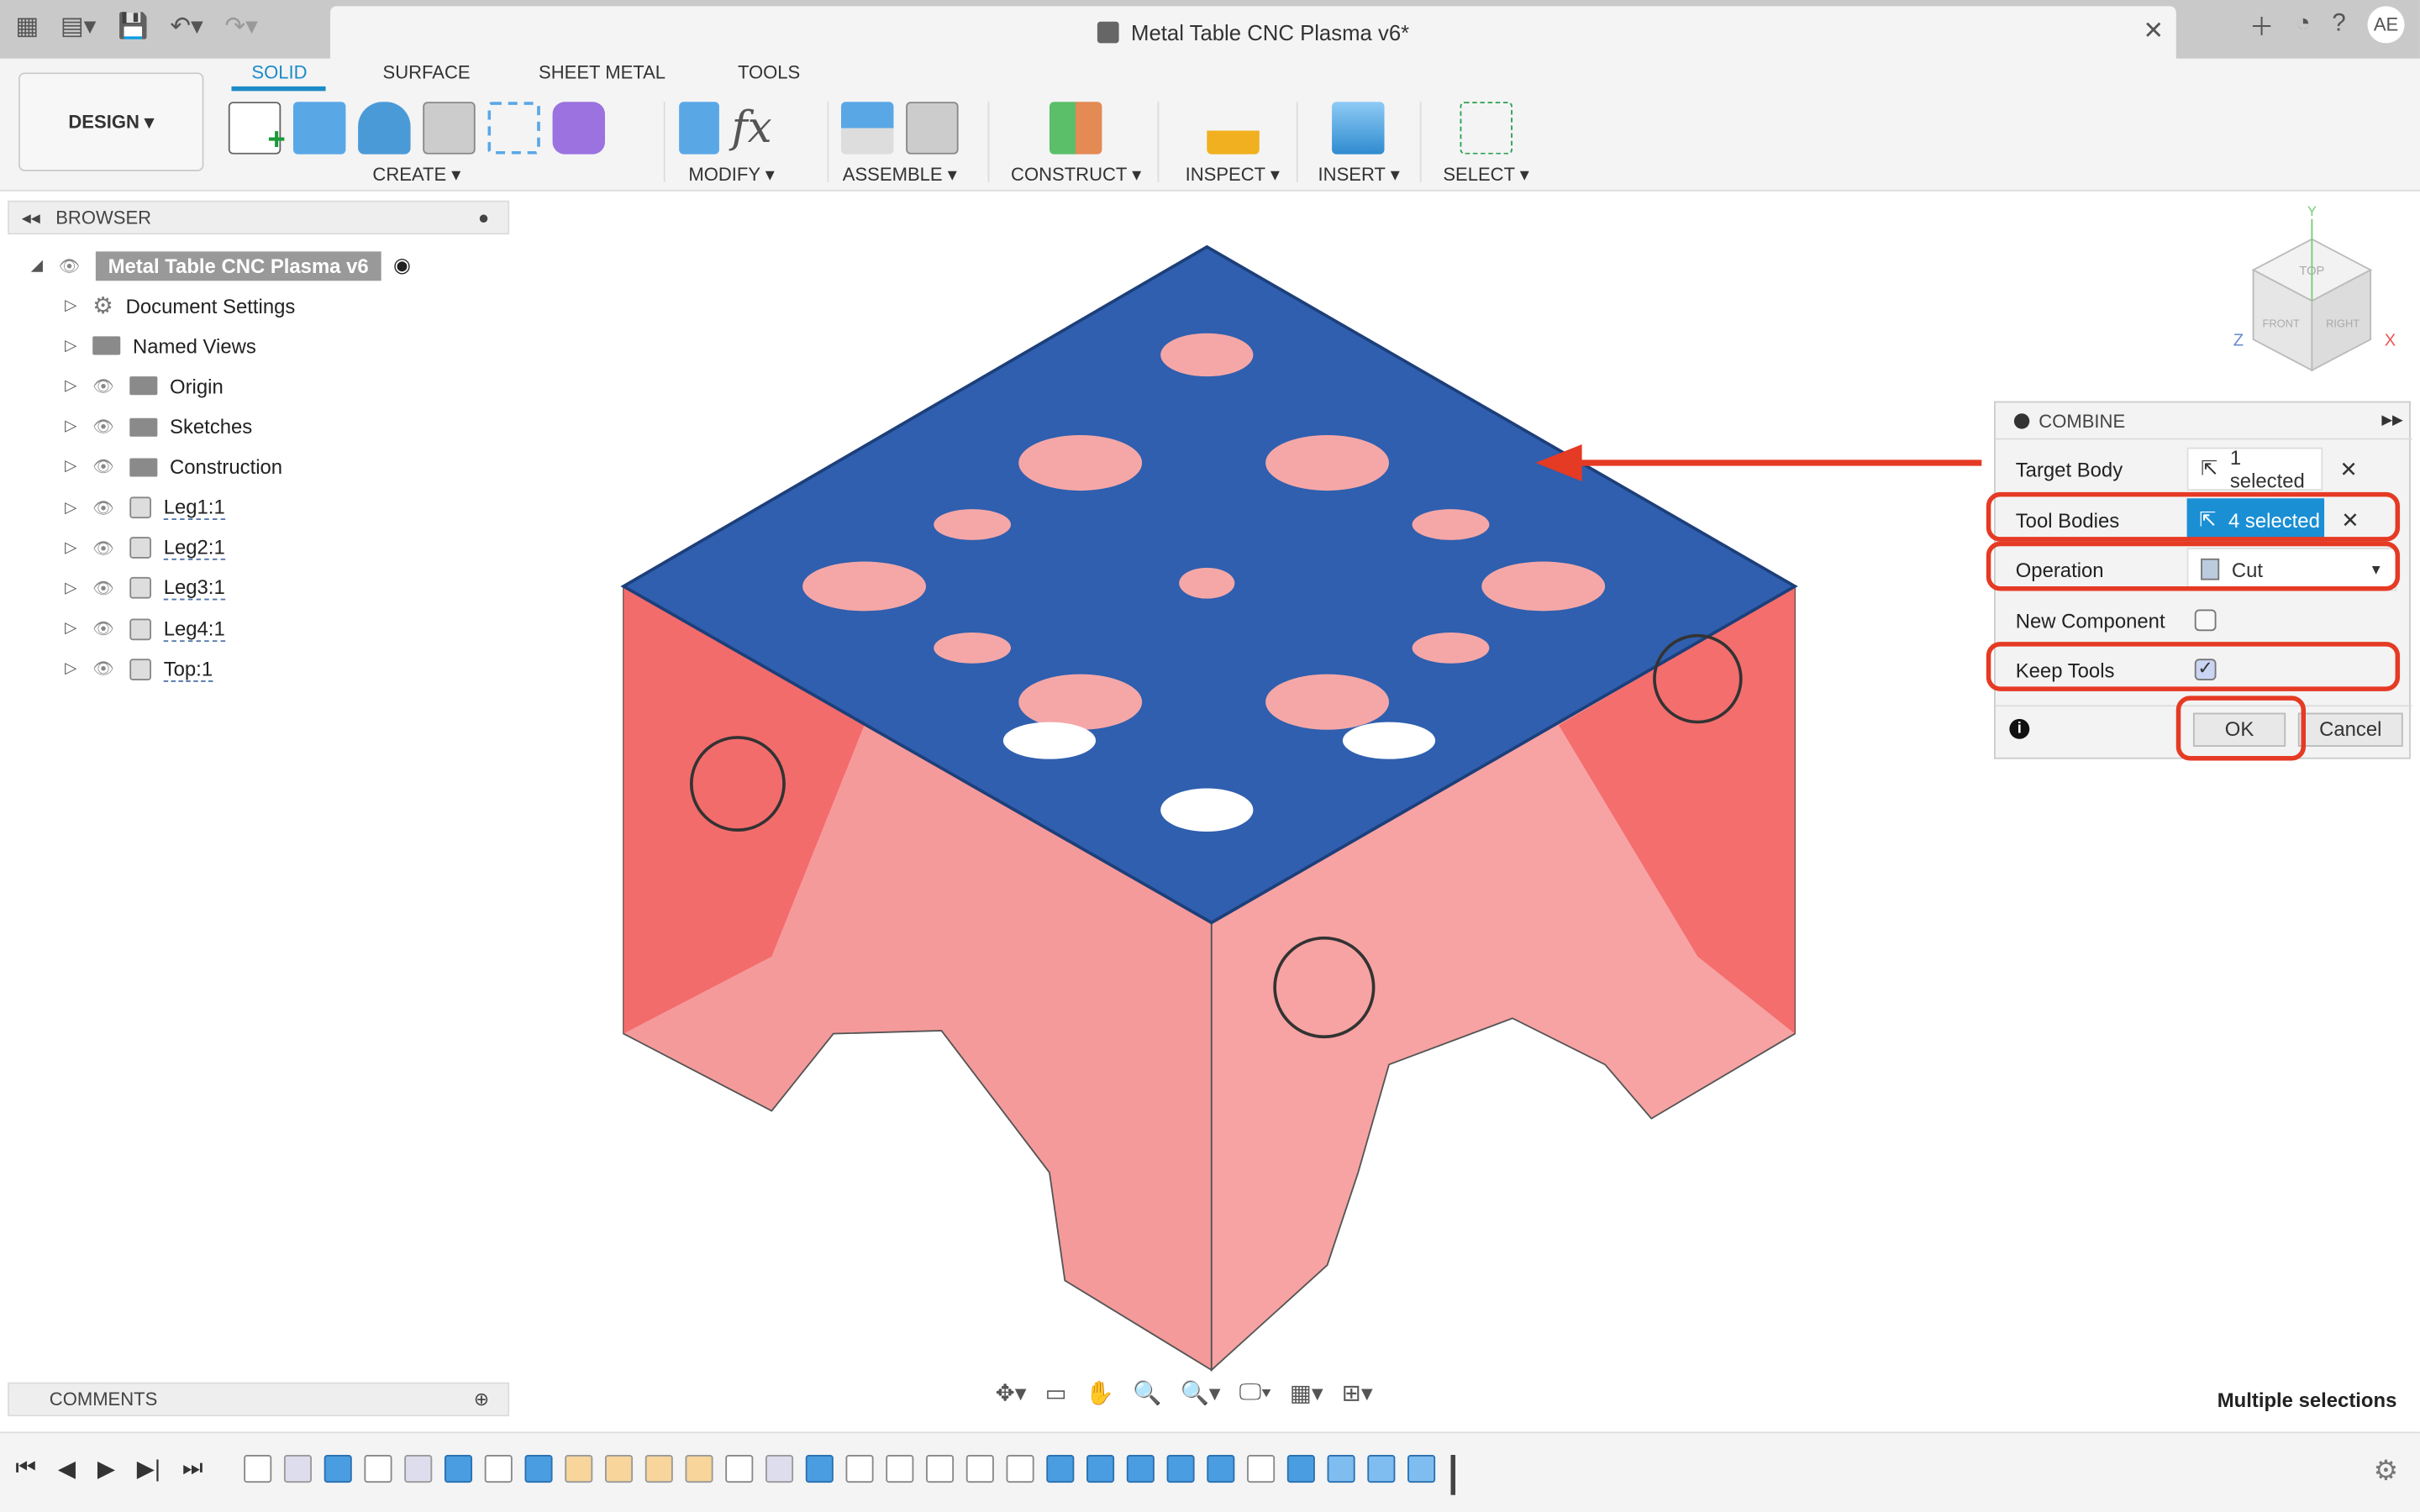  What do you see at coordinates (1076, 175) in the screenshot?
I see `construct-menu: CONSTRUCT ▾` at bounding box center [1076, 175].